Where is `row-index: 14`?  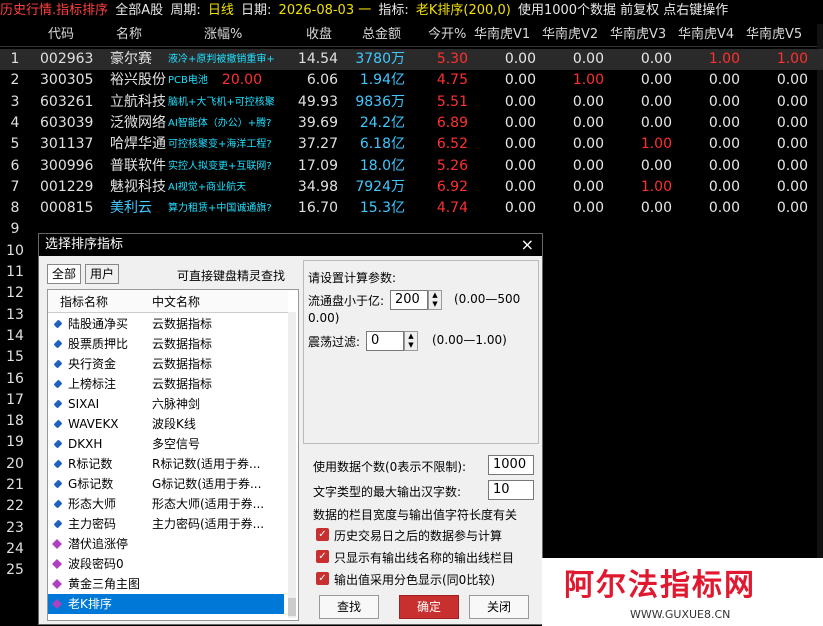
row-index: 14 is located at coordinates (15, 335).